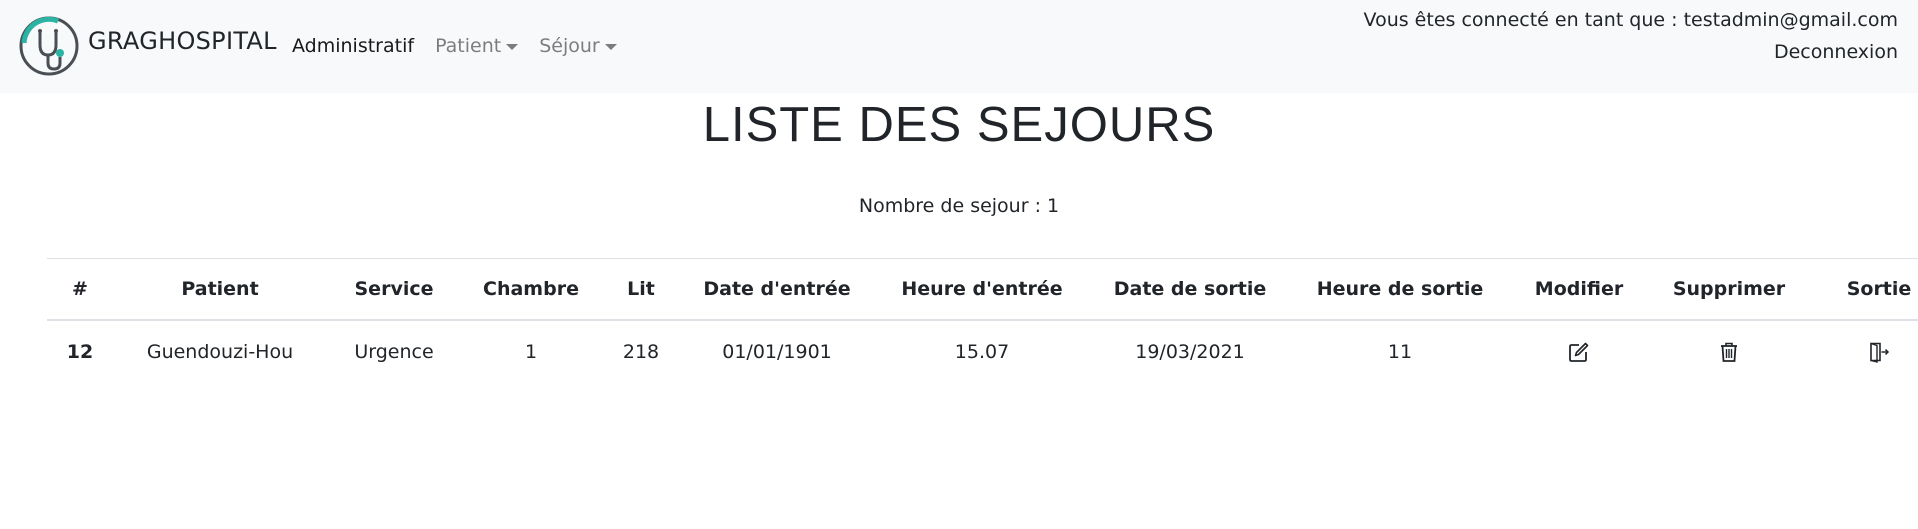 This screenshot has width=1918, height=529. What do you see at coordinates (394, 352) in the screenshot?
I see `cell-service: Urgence` at bounding box center [394, 352].